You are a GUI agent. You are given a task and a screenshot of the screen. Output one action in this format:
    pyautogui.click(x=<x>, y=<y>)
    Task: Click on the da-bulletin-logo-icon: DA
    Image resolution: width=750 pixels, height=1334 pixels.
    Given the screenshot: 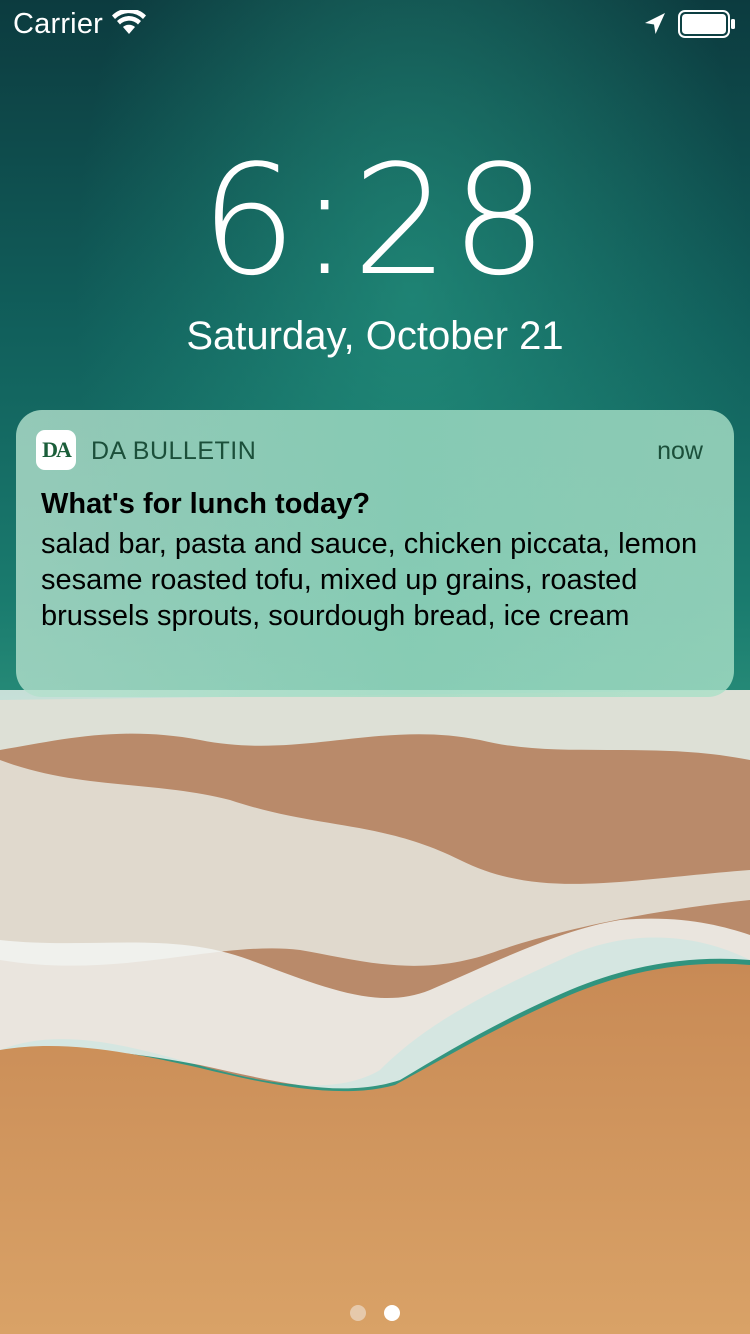 What is the action you would take?
    pyautogui.click(x=56, y=450)
    